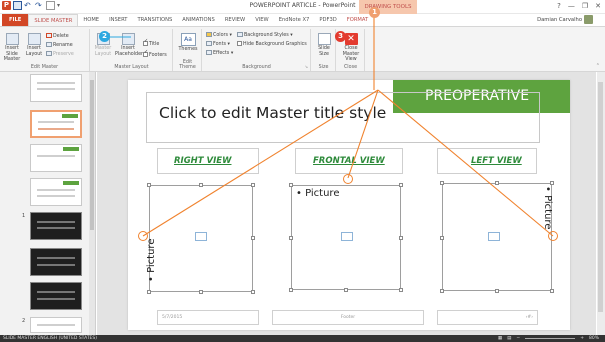 The height and width of the screenshot is (342, 605). I want to click on tab-review: REVIEW, so click(235, 20).